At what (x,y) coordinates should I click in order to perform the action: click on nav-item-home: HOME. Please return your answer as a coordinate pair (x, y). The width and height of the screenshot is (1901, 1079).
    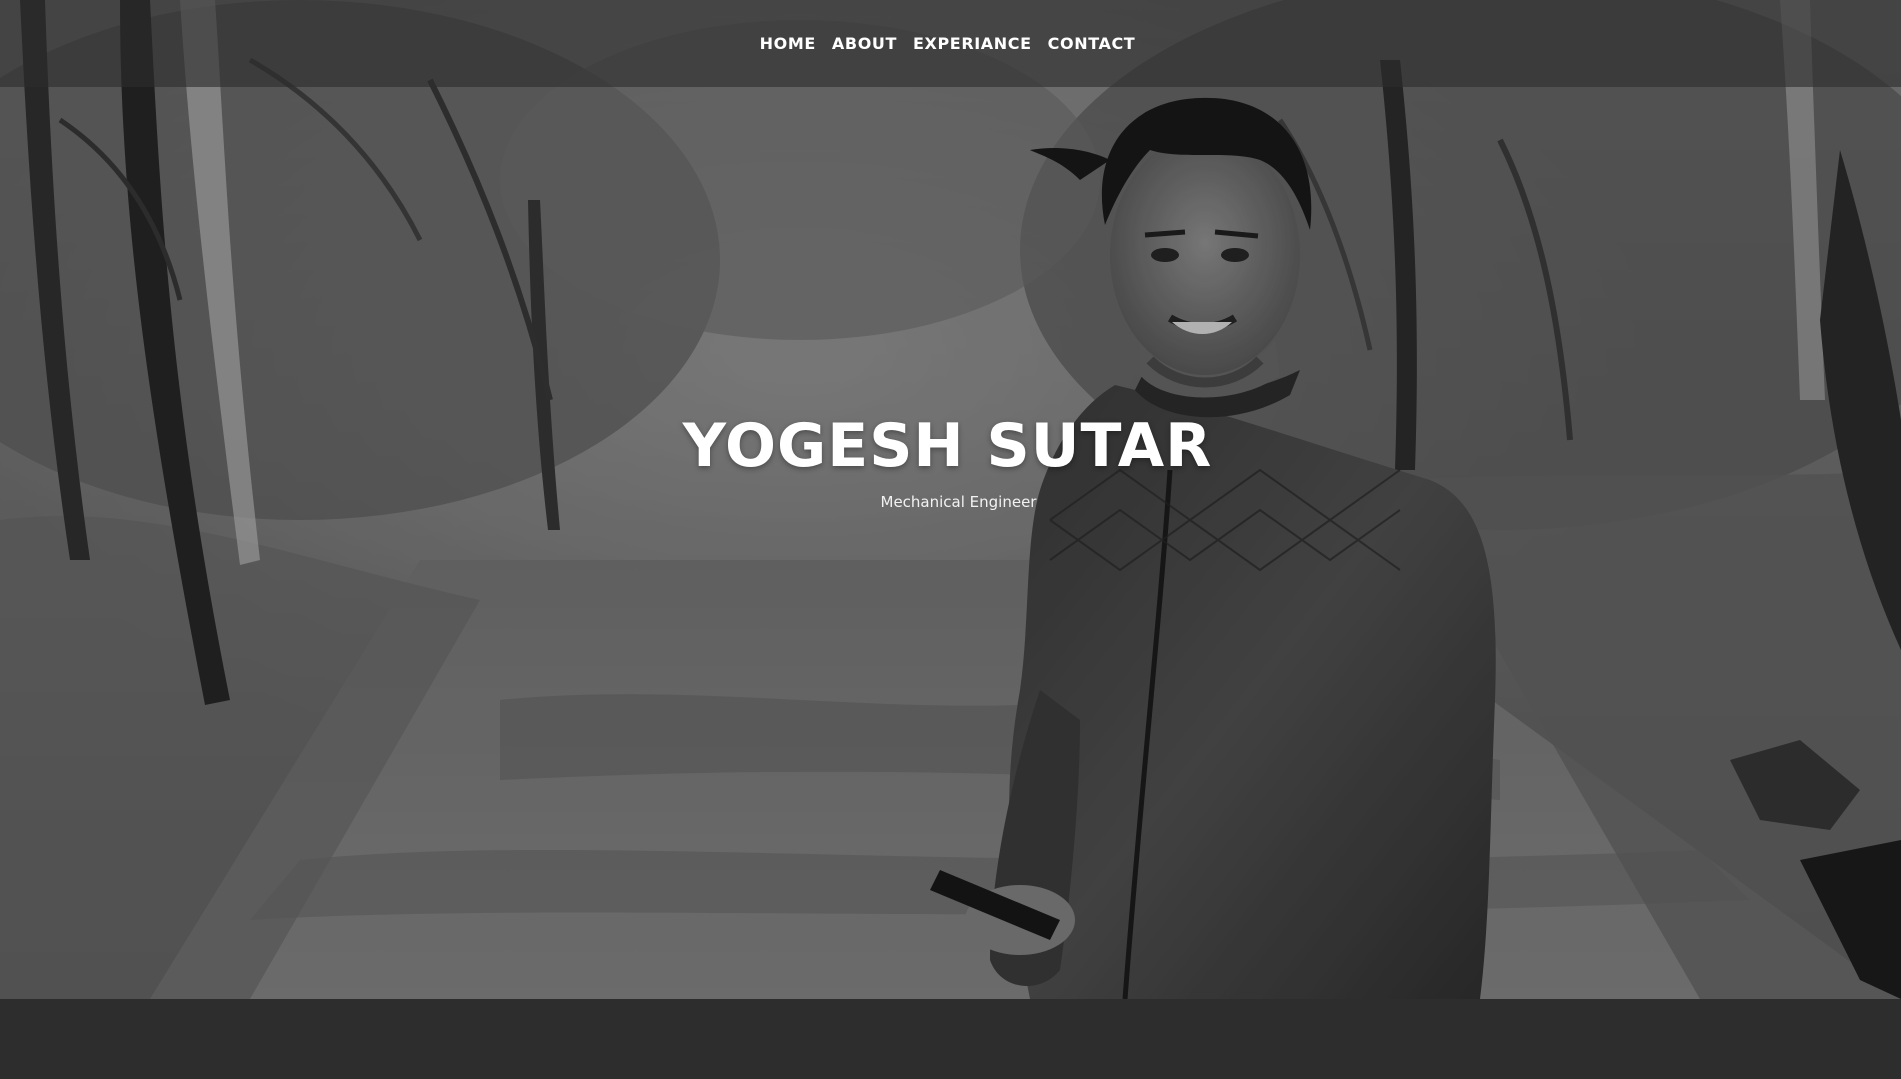
    Looking at the image, I should click on (788, 43).